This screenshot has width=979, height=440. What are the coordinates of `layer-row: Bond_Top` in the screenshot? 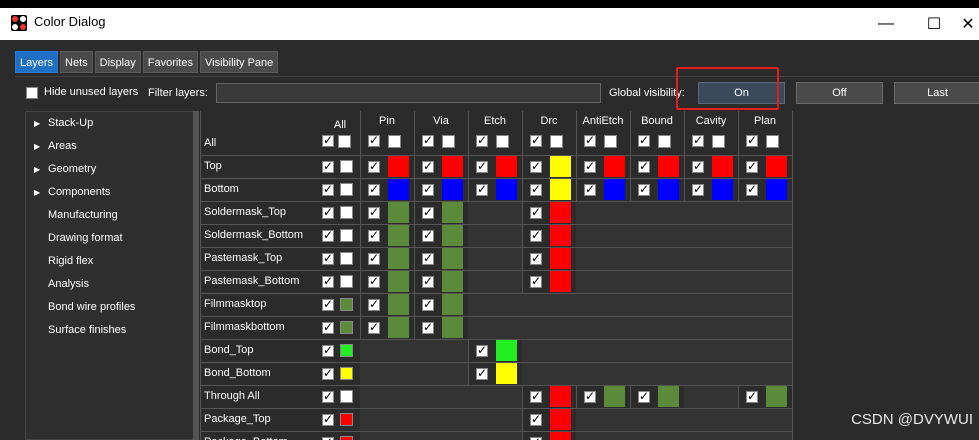 It's located at (496, 350).